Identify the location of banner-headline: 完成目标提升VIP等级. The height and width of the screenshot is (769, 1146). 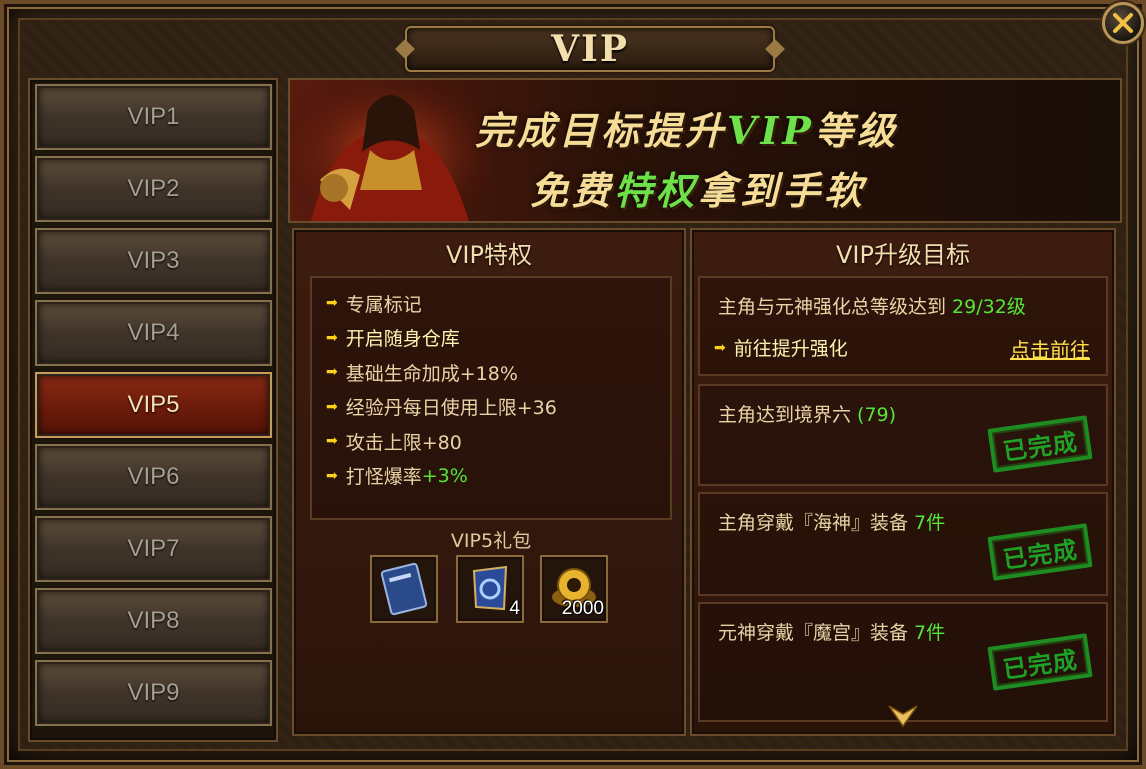
(687, 130).